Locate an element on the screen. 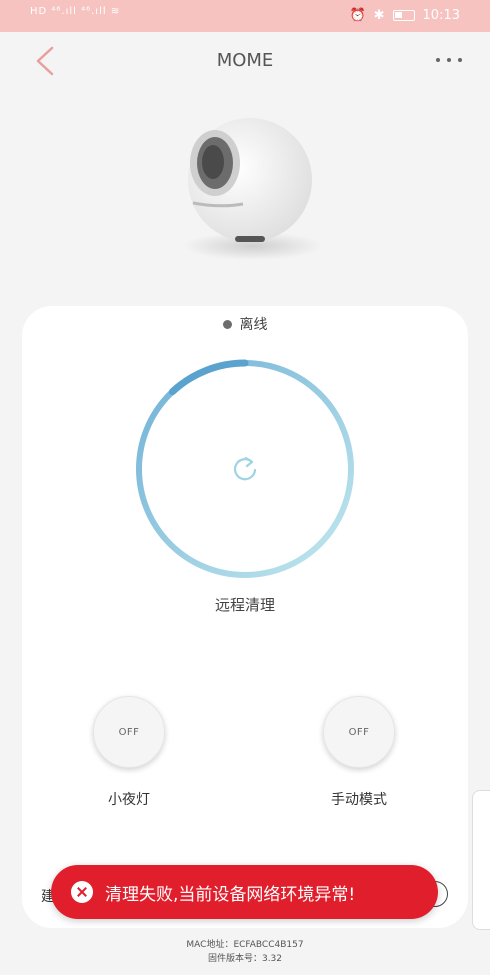 The image size is (490, 975). connection-status: 离线 is located at coordinates (245, 324).